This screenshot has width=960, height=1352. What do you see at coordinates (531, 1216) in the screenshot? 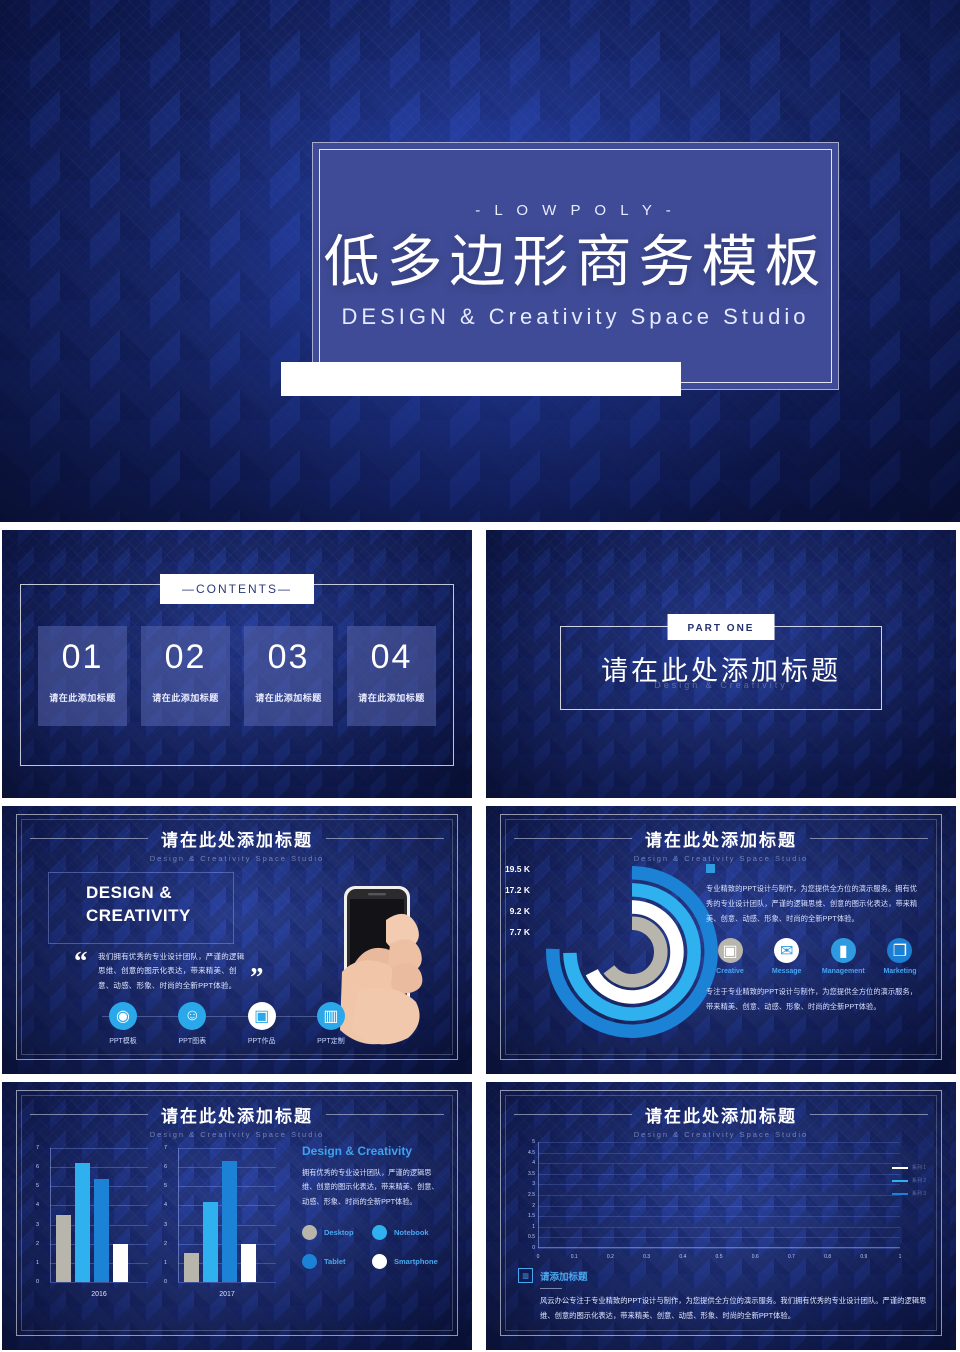
I see `y-tick-label: 1.5` at bounding box center [531, 1216].